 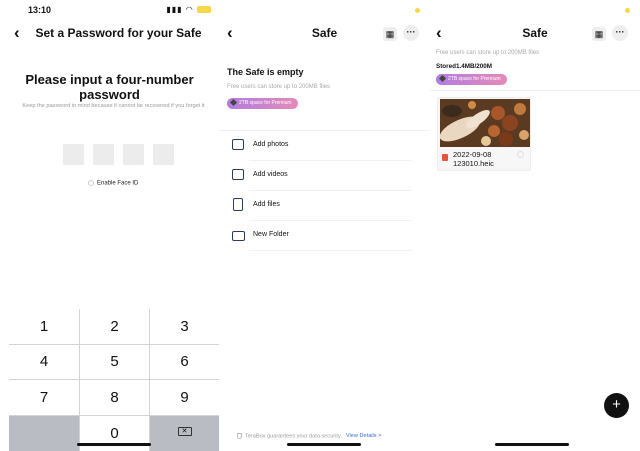 What do you see at coordinates (184, 362) in the screenshot?
I see `key-6: 6` at bounding box center [184, 362].